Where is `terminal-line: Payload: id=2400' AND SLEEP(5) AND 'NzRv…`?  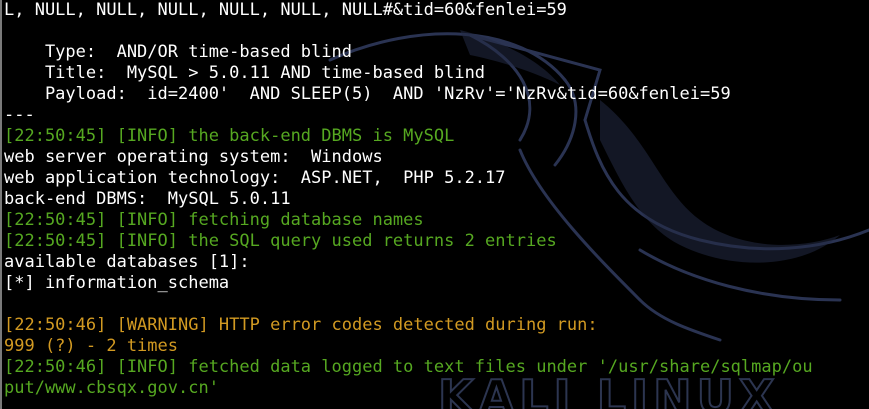
terminal-line: Payload: id=2400' AND SLEEP(5) AND 'NzRv… is located at coordinates (367, 94).